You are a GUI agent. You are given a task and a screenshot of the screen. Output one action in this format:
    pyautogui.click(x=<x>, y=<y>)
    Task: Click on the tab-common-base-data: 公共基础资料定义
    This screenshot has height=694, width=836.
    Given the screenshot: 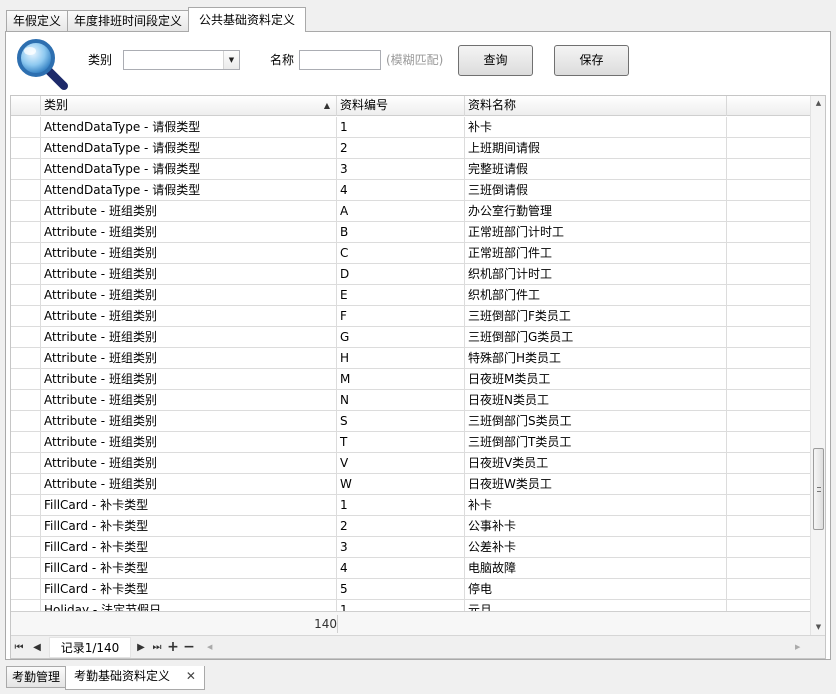 What is the action you would take?
    pyautogui.click(x=247, y=19)
    